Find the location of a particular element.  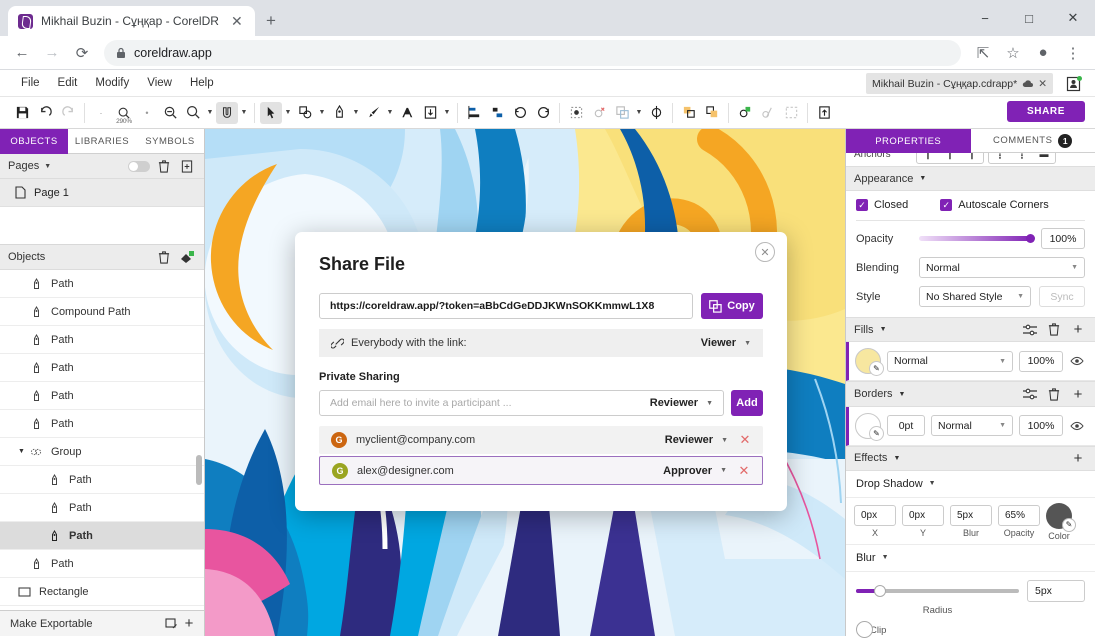

border-blend-select: Normal ▼ is located at coordinates (972, 425).